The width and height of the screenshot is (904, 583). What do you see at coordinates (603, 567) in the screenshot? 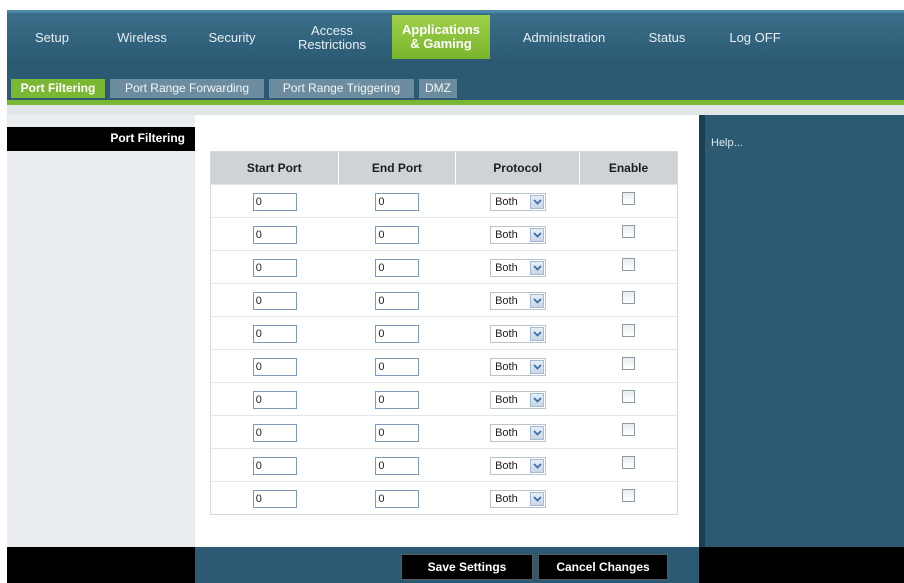
I see `cancel-changes-button: Cancel Changes` at bounding box center [603, 567].